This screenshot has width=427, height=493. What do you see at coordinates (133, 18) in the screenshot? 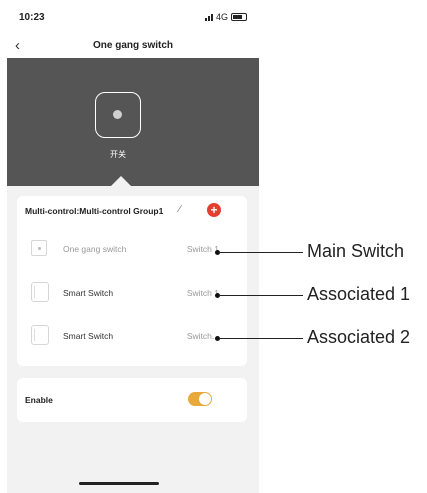
I see `status-bar: 10:23 4G` at bounding box center [133, 18].